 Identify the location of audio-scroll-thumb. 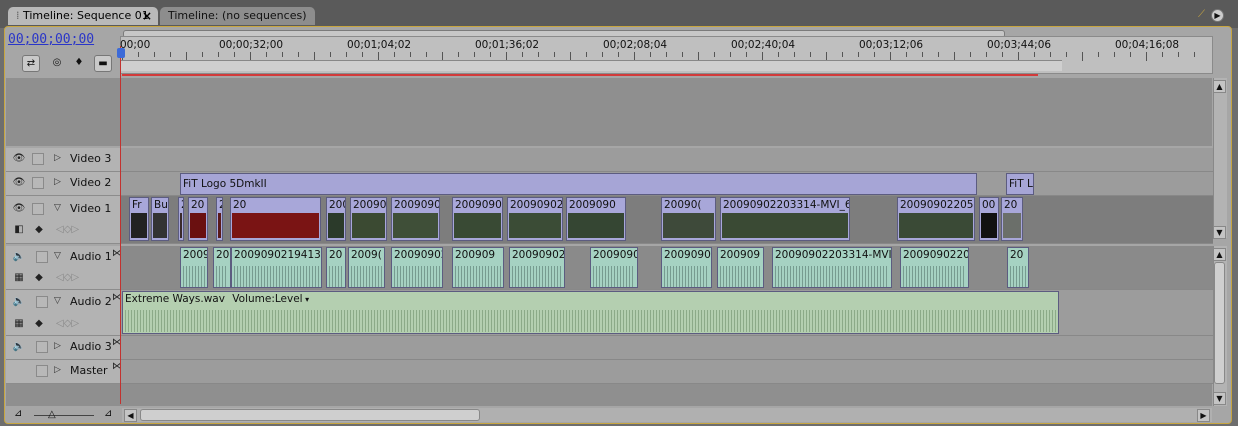
(1219, 323).